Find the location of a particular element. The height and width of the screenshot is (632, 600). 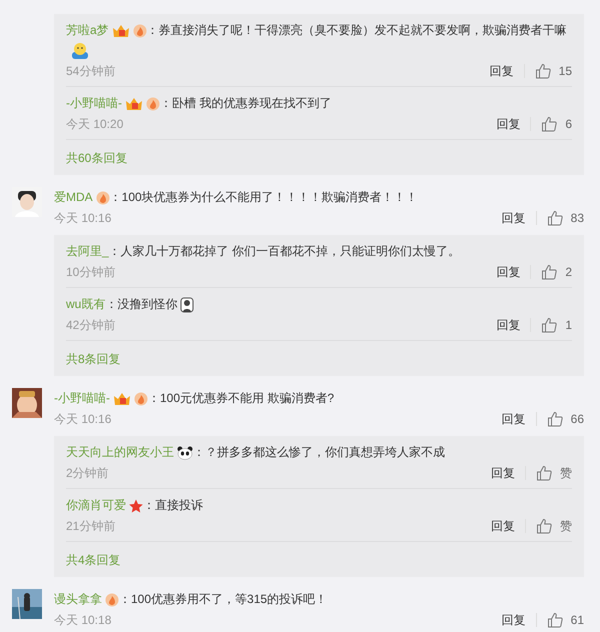

user-name: 天天向上的网友小王 is located at coordinates (120, 452).